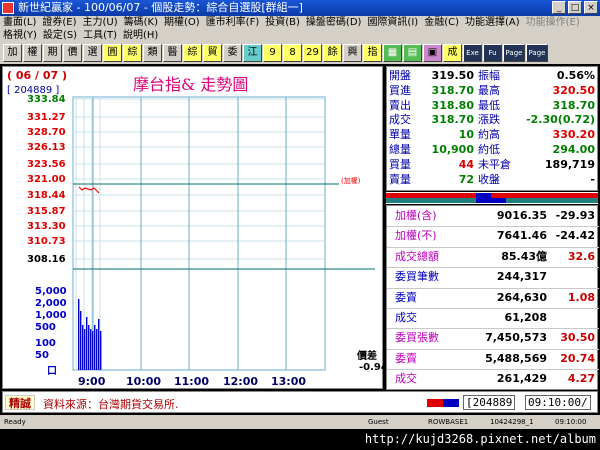 The image size is (600, 450). Describe the element at coordinates (378, 422) in the screenshot. I see `status-user: Guest` at that location.